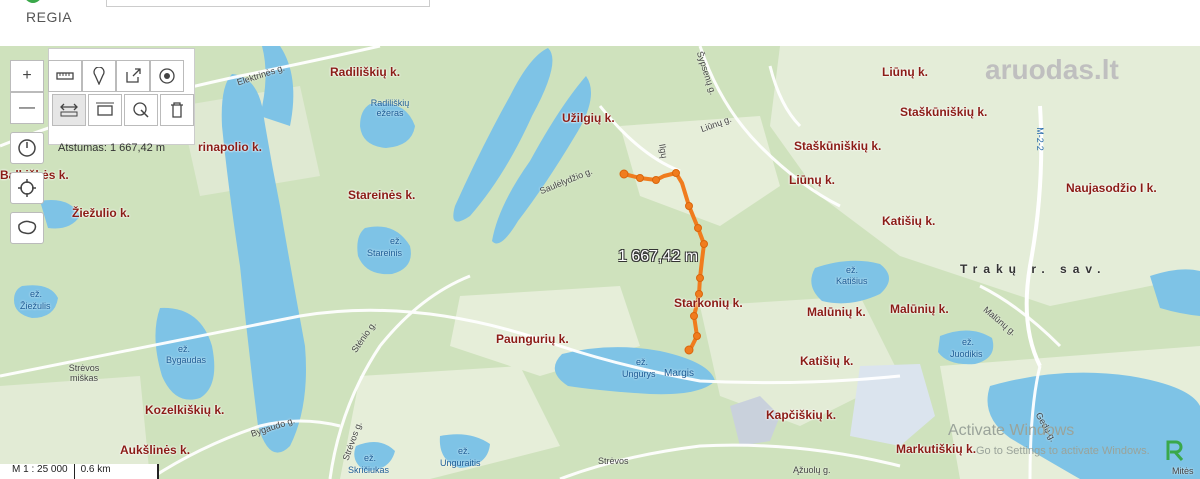 Image resolution: width=1200 pixels, height=479 pixels. What do you see at coordinates (33, 1) in the screenshot?
I see `regia-logo-icon` at bounding box center [33, 1].